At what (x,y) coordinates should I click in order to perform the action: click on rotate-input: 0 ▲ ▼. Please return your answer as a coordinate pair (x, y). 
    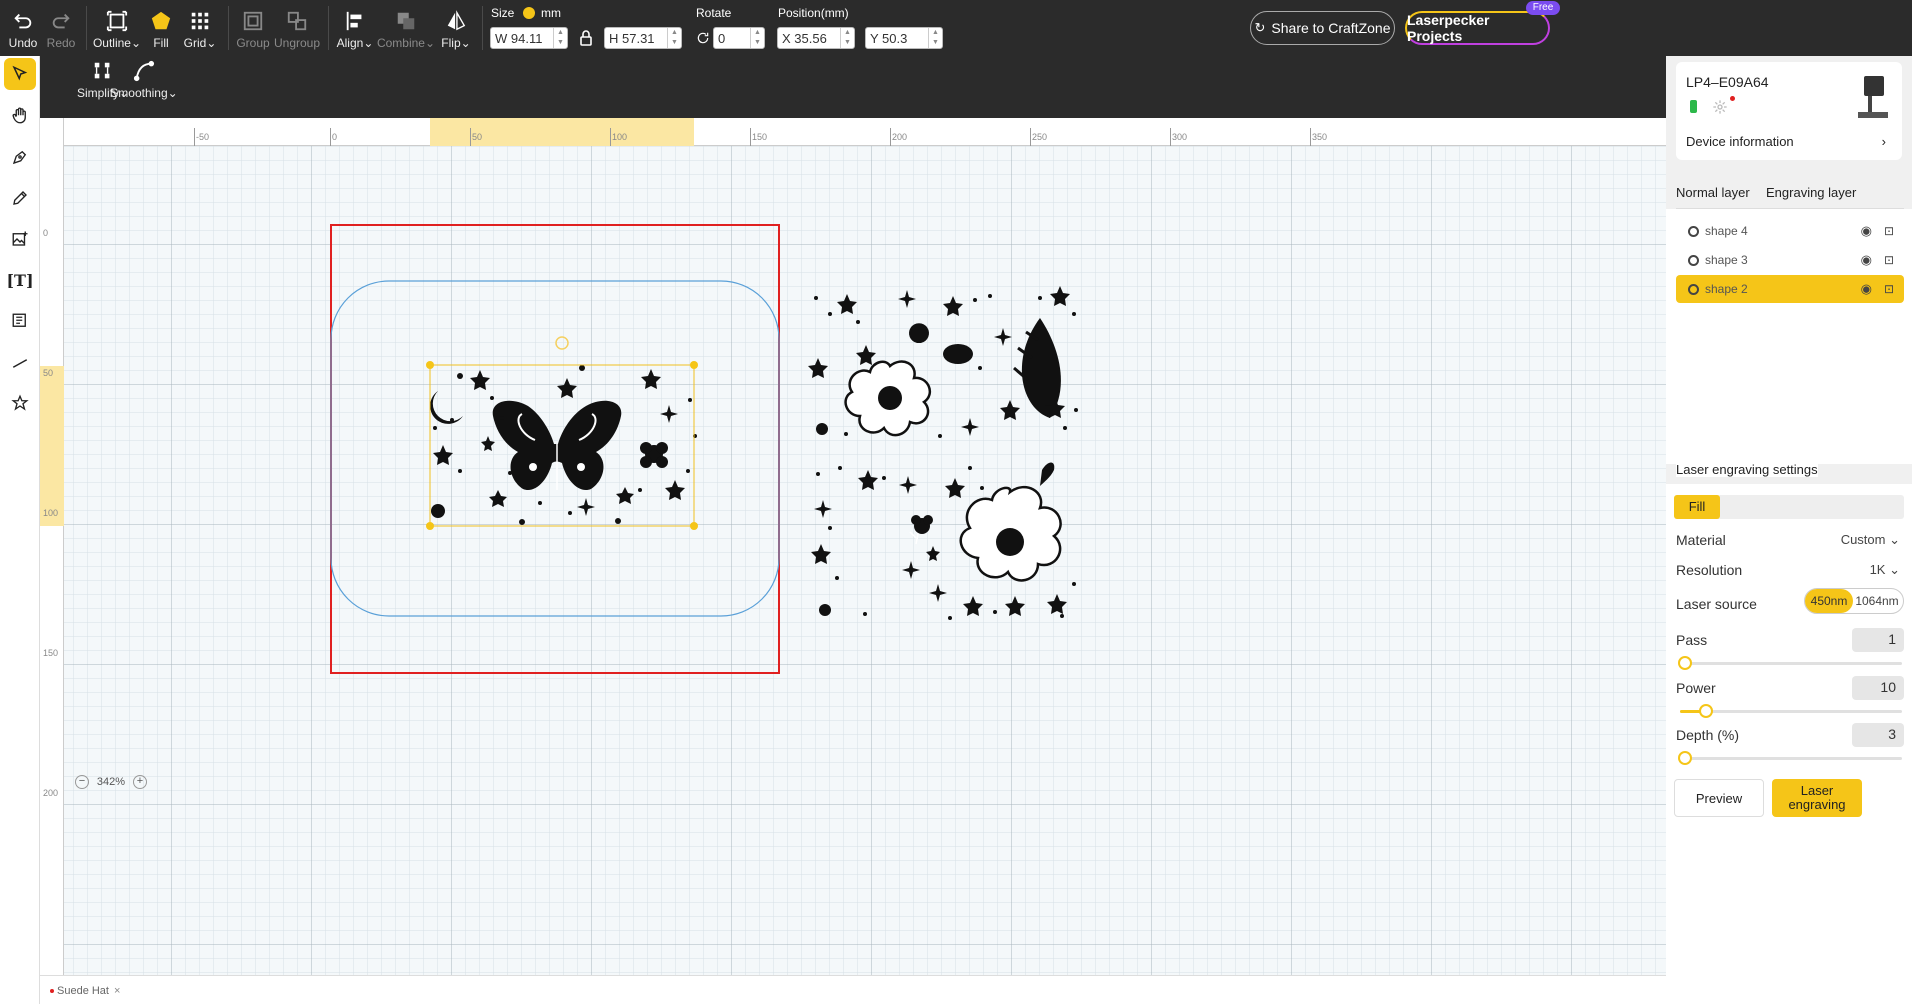
    Looking at the image, I should click on (739, 38).